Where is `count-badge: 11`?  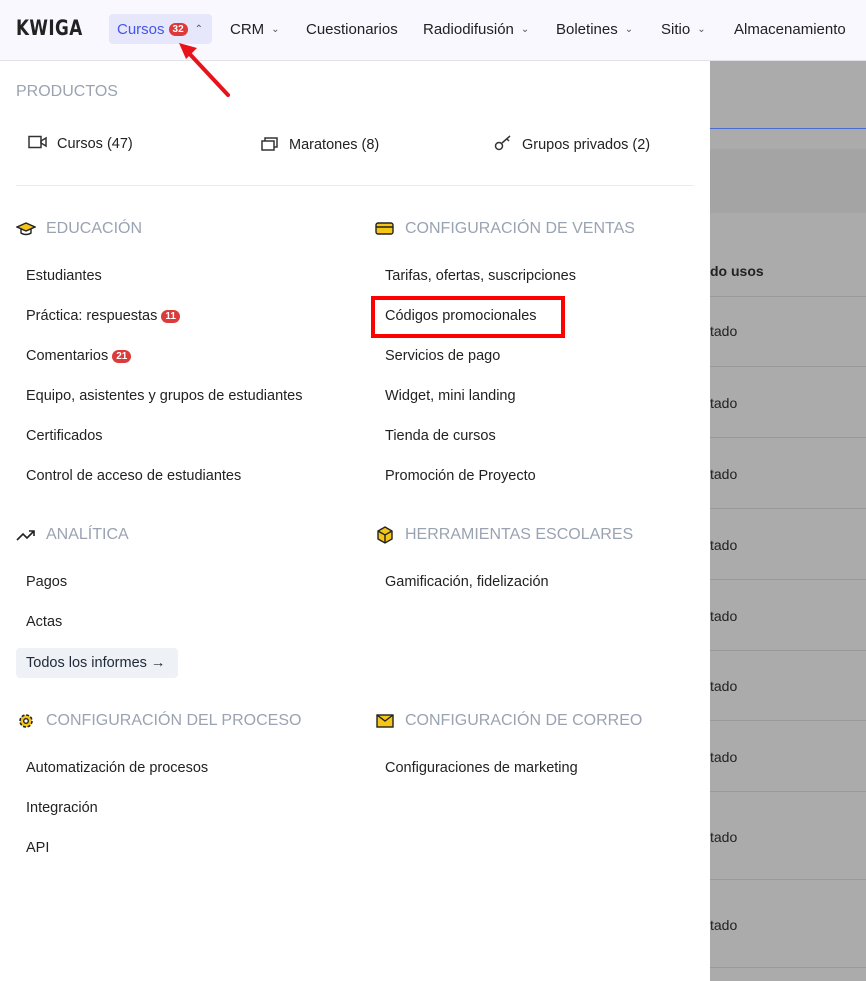 count-badge: 11 is located at coordinates (170, 316).